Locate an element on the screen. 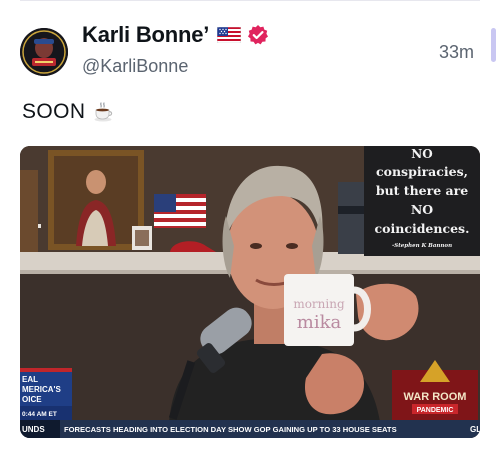 The height and width of the screenshot is (452, 500). avatar-image is located at coordinates (44, 52).